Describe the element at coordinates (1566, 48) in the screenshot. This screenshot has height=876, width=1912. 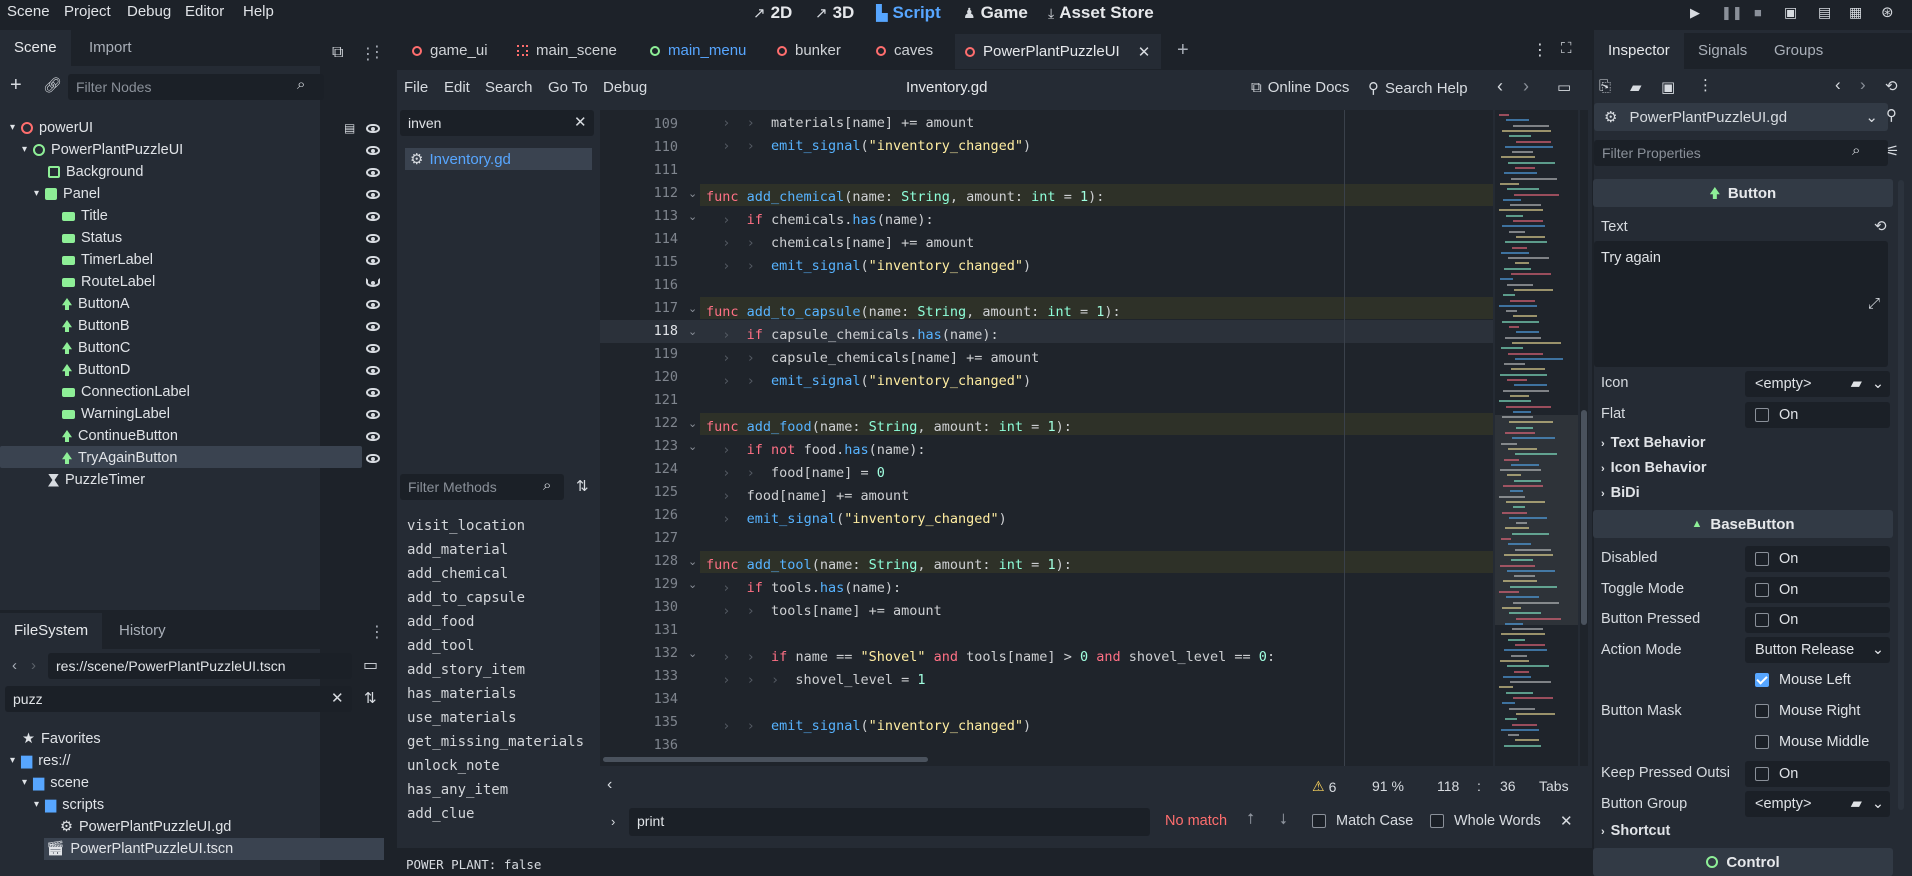
I see `fullscreen-icon: ⛶` at that location.